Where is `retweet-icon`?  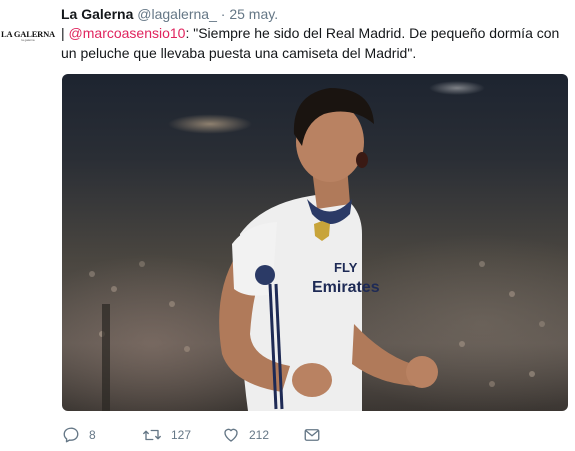 retweet-icon is located at coordinates (152, 435).